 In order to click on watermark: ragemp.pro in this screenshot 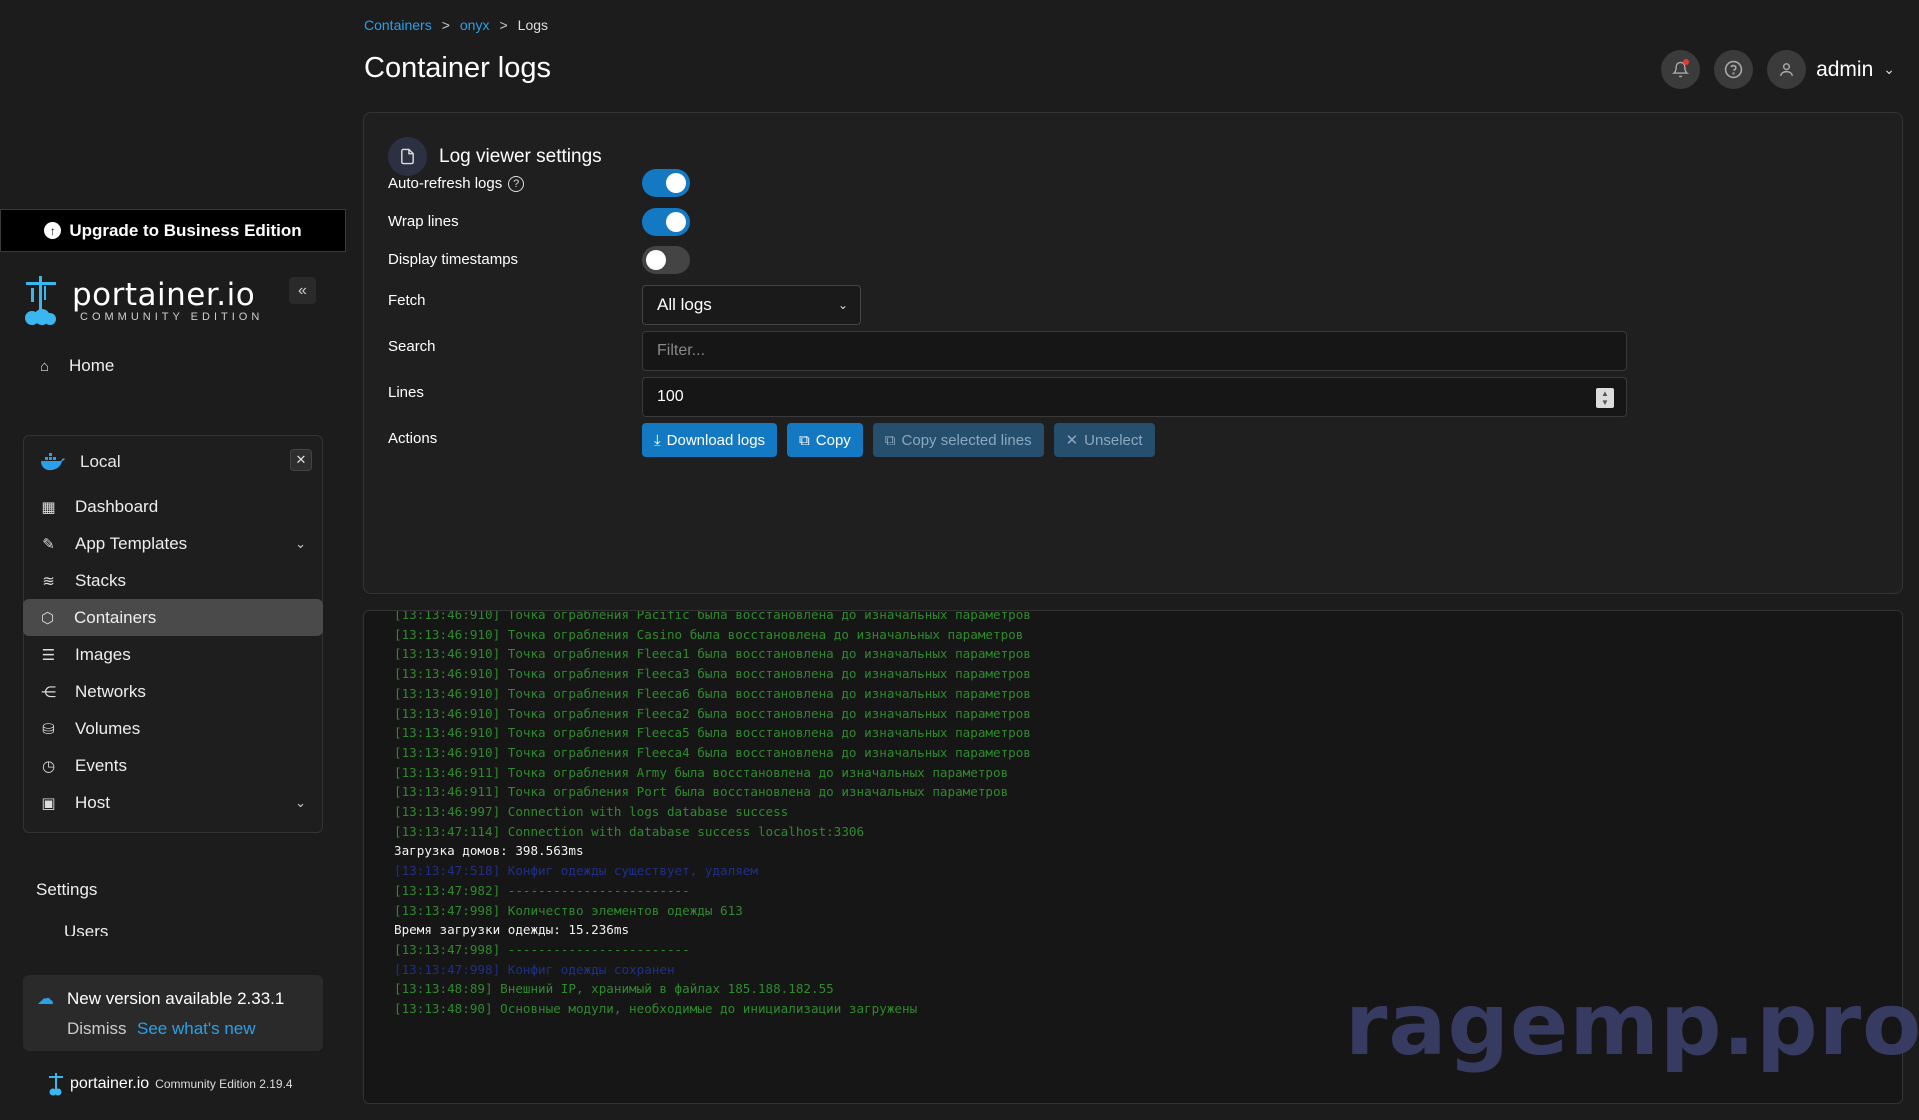, I will do `click(1632, 1025)`.